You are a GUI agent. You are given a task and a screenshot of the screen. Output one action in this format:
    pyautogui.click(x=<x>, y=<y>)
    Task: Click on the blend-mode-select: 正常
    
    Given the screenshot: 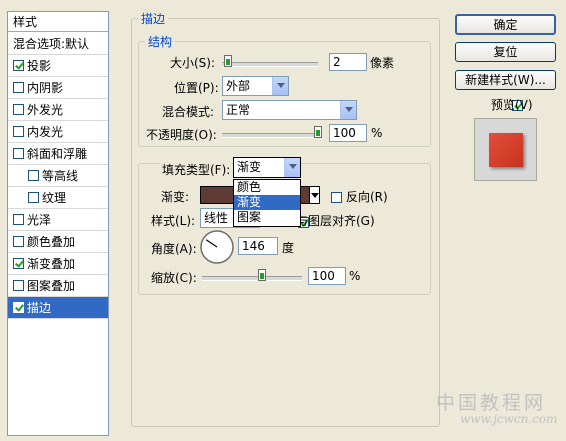 What is the action you would take?
    pyautogui.click(x=289, y=110)
    